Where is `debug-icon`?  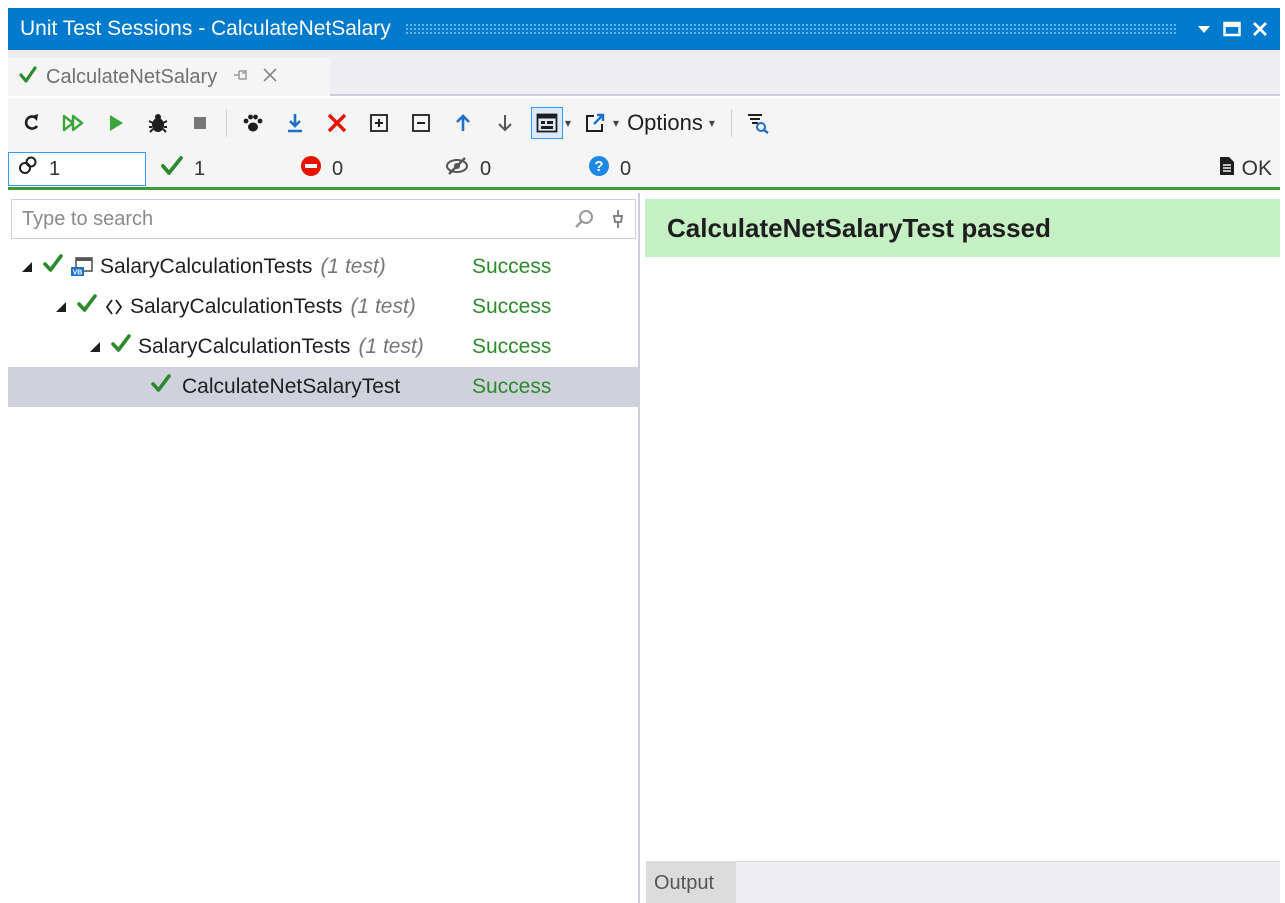 debug-icon is located at coordinates (158, 123).